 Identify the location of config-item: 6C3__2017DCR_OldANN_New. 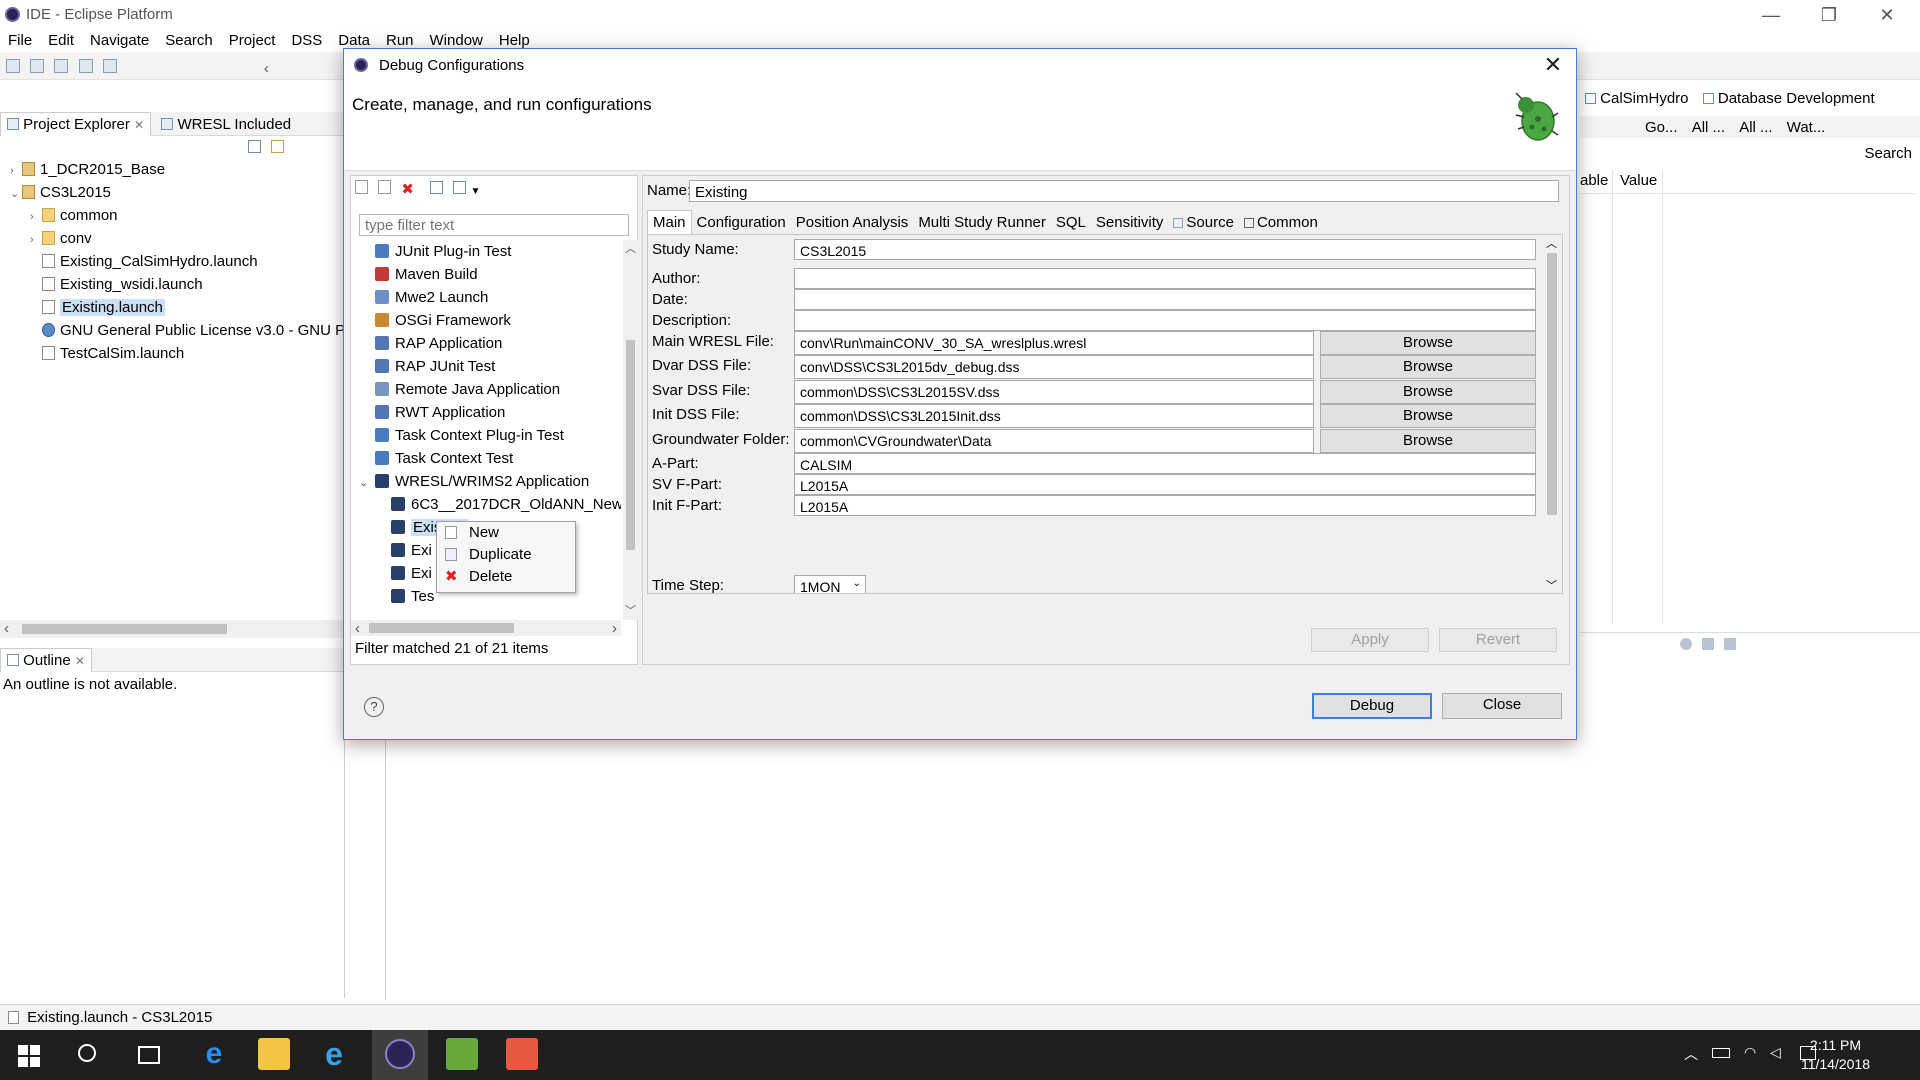
(486, 504).